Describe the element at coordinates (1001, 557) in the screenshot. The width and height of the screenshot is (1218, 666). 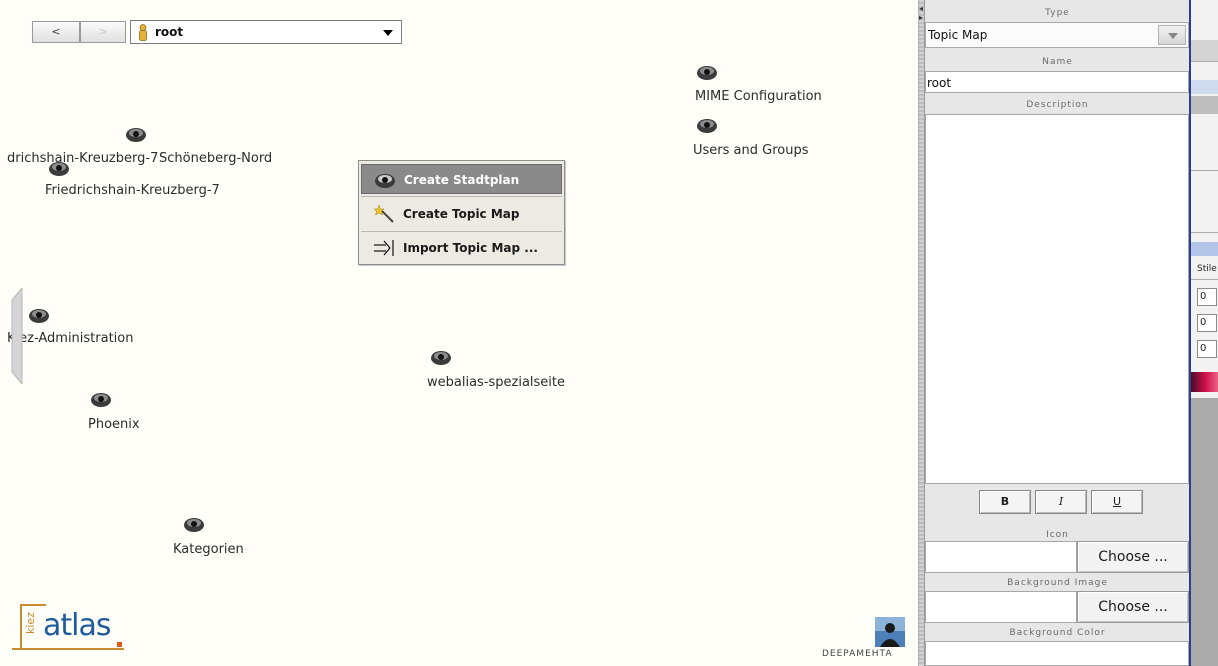
I see `icon-path-field` at that location.